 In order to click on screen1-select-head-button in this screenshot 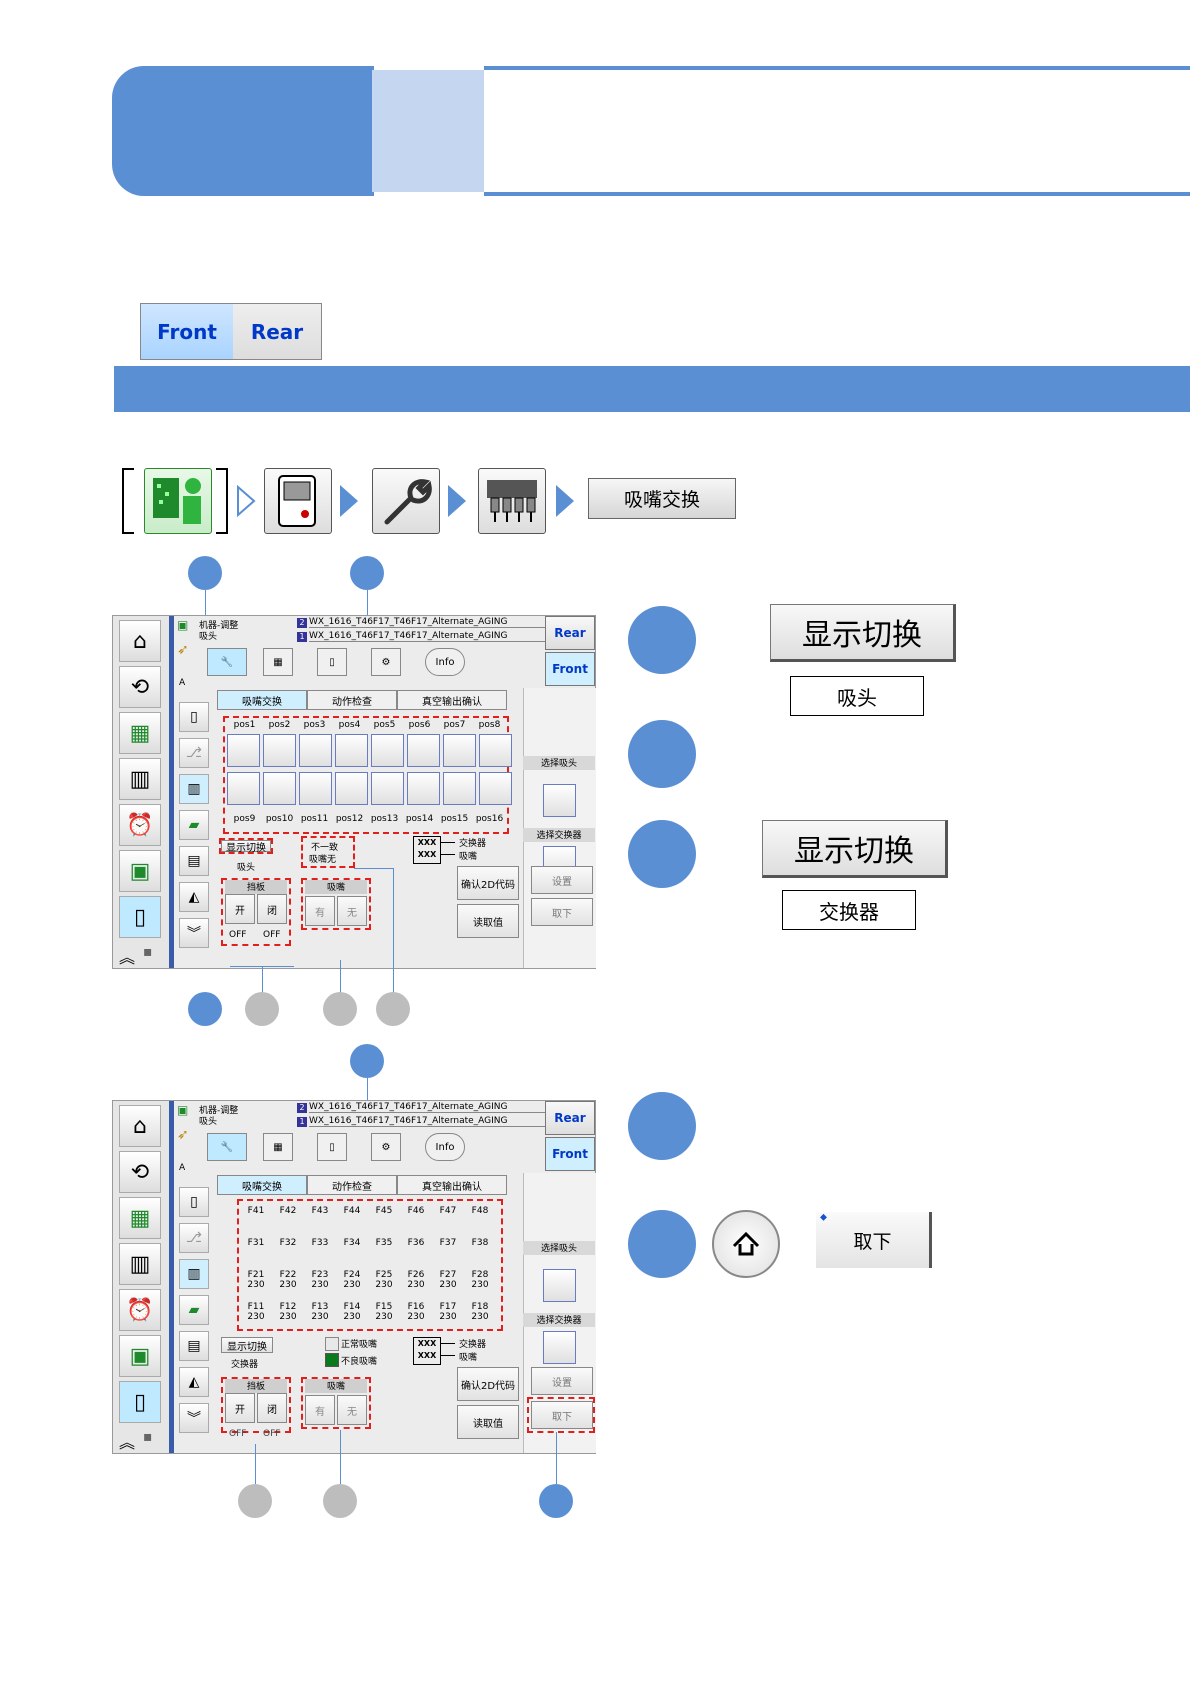, I will do `click(559, 800)`.